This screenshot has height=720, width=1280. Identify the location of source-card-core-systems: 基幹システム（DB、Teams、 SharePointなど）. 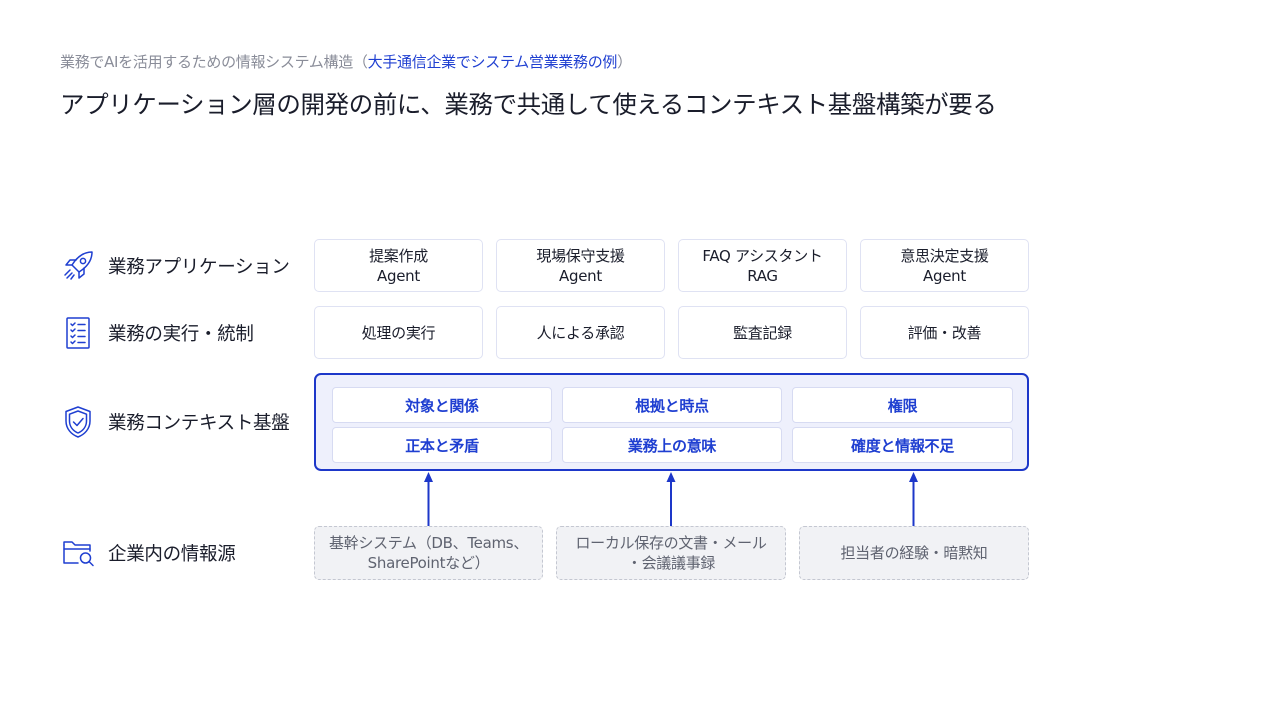
(428, 553).